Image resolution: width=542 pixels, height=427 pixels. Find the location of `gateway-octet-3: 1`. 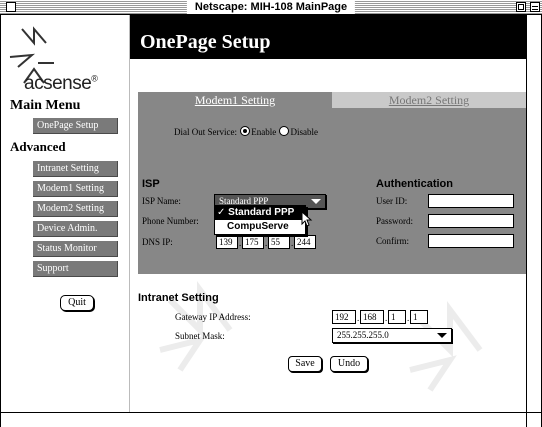

gateway-octet-3: 1 is located at coordinates (397, 317).